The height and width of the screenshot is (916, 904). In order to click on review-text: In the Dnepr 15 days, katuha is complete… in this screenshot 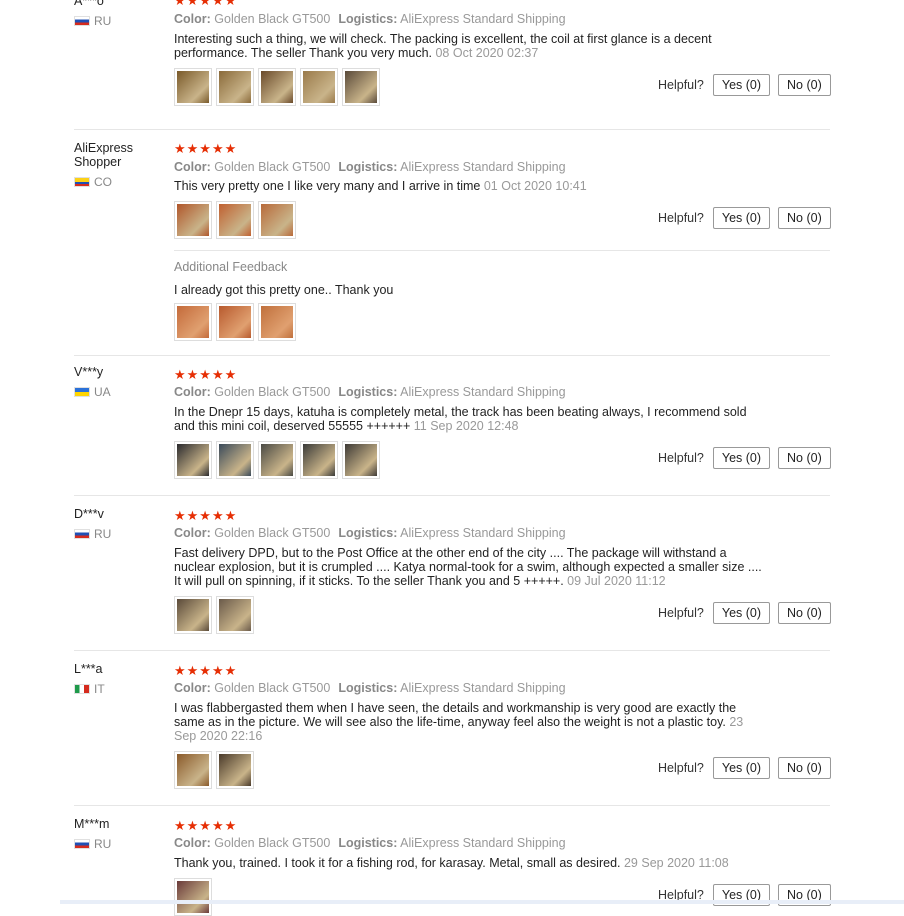, I will do `click(469, 419)`.